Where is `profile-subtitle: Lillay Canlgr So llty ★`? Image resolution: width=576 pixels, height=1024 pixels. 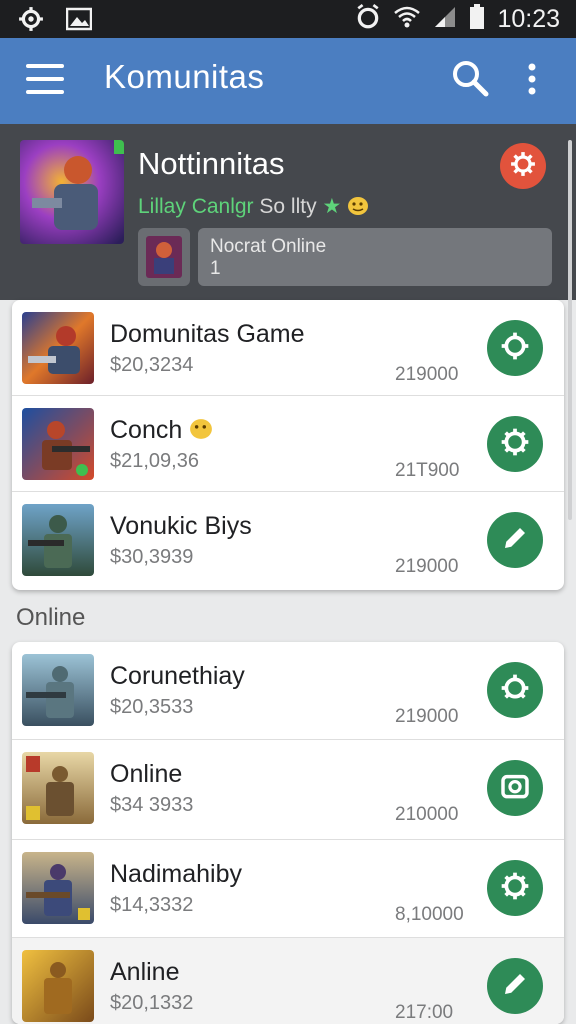
profile-subtitle: Lillay Canlgr So llty ★ is located at coordinates (253, 206).